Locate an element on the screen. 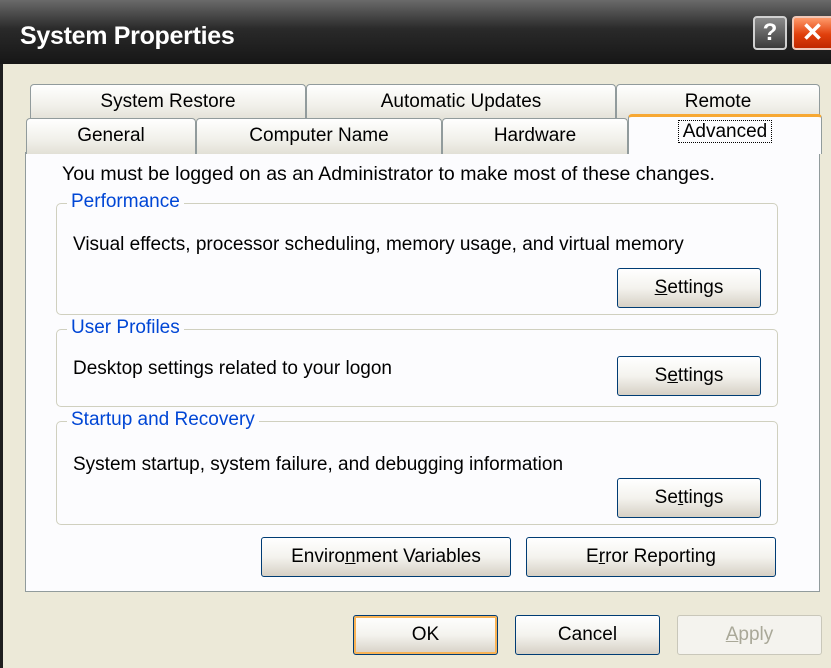 This screenshot has height=668, width=831. ok-button: OK is located at coordinates (425, 635).